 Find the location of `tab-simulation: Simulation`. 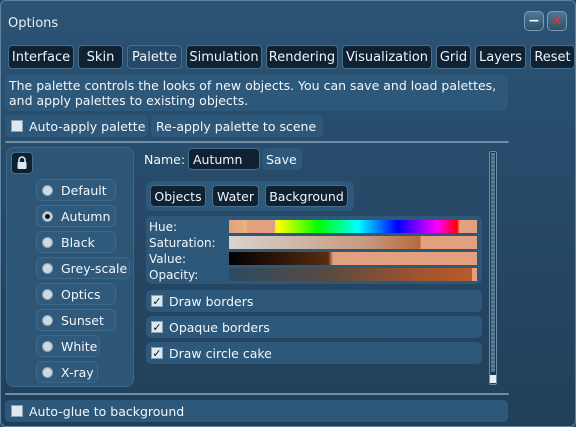

tab-simulation: Simulation is located at coordinates (224, 57).